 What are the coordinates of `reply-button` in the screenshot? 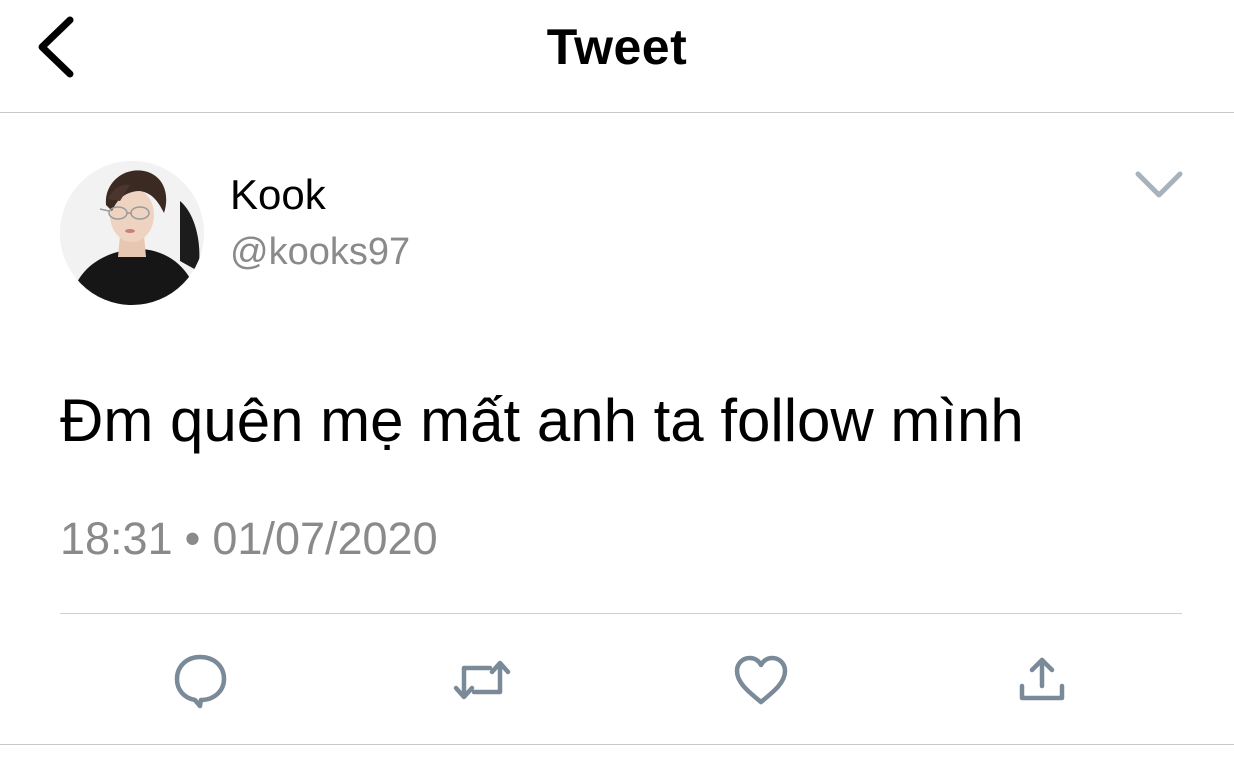 It's located at (201, 680).